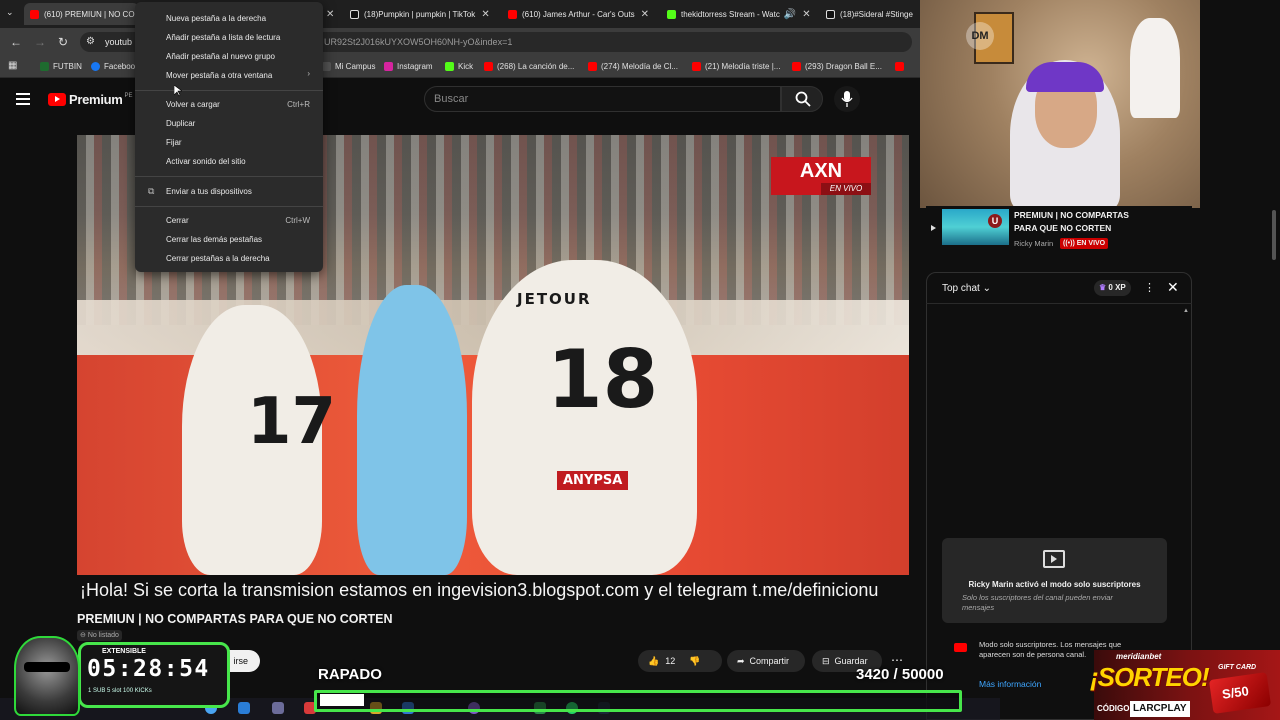 The height and width of the screenshot is (720, 1280). I want to click on bookmark-kick: Kick, so click(459, 66).